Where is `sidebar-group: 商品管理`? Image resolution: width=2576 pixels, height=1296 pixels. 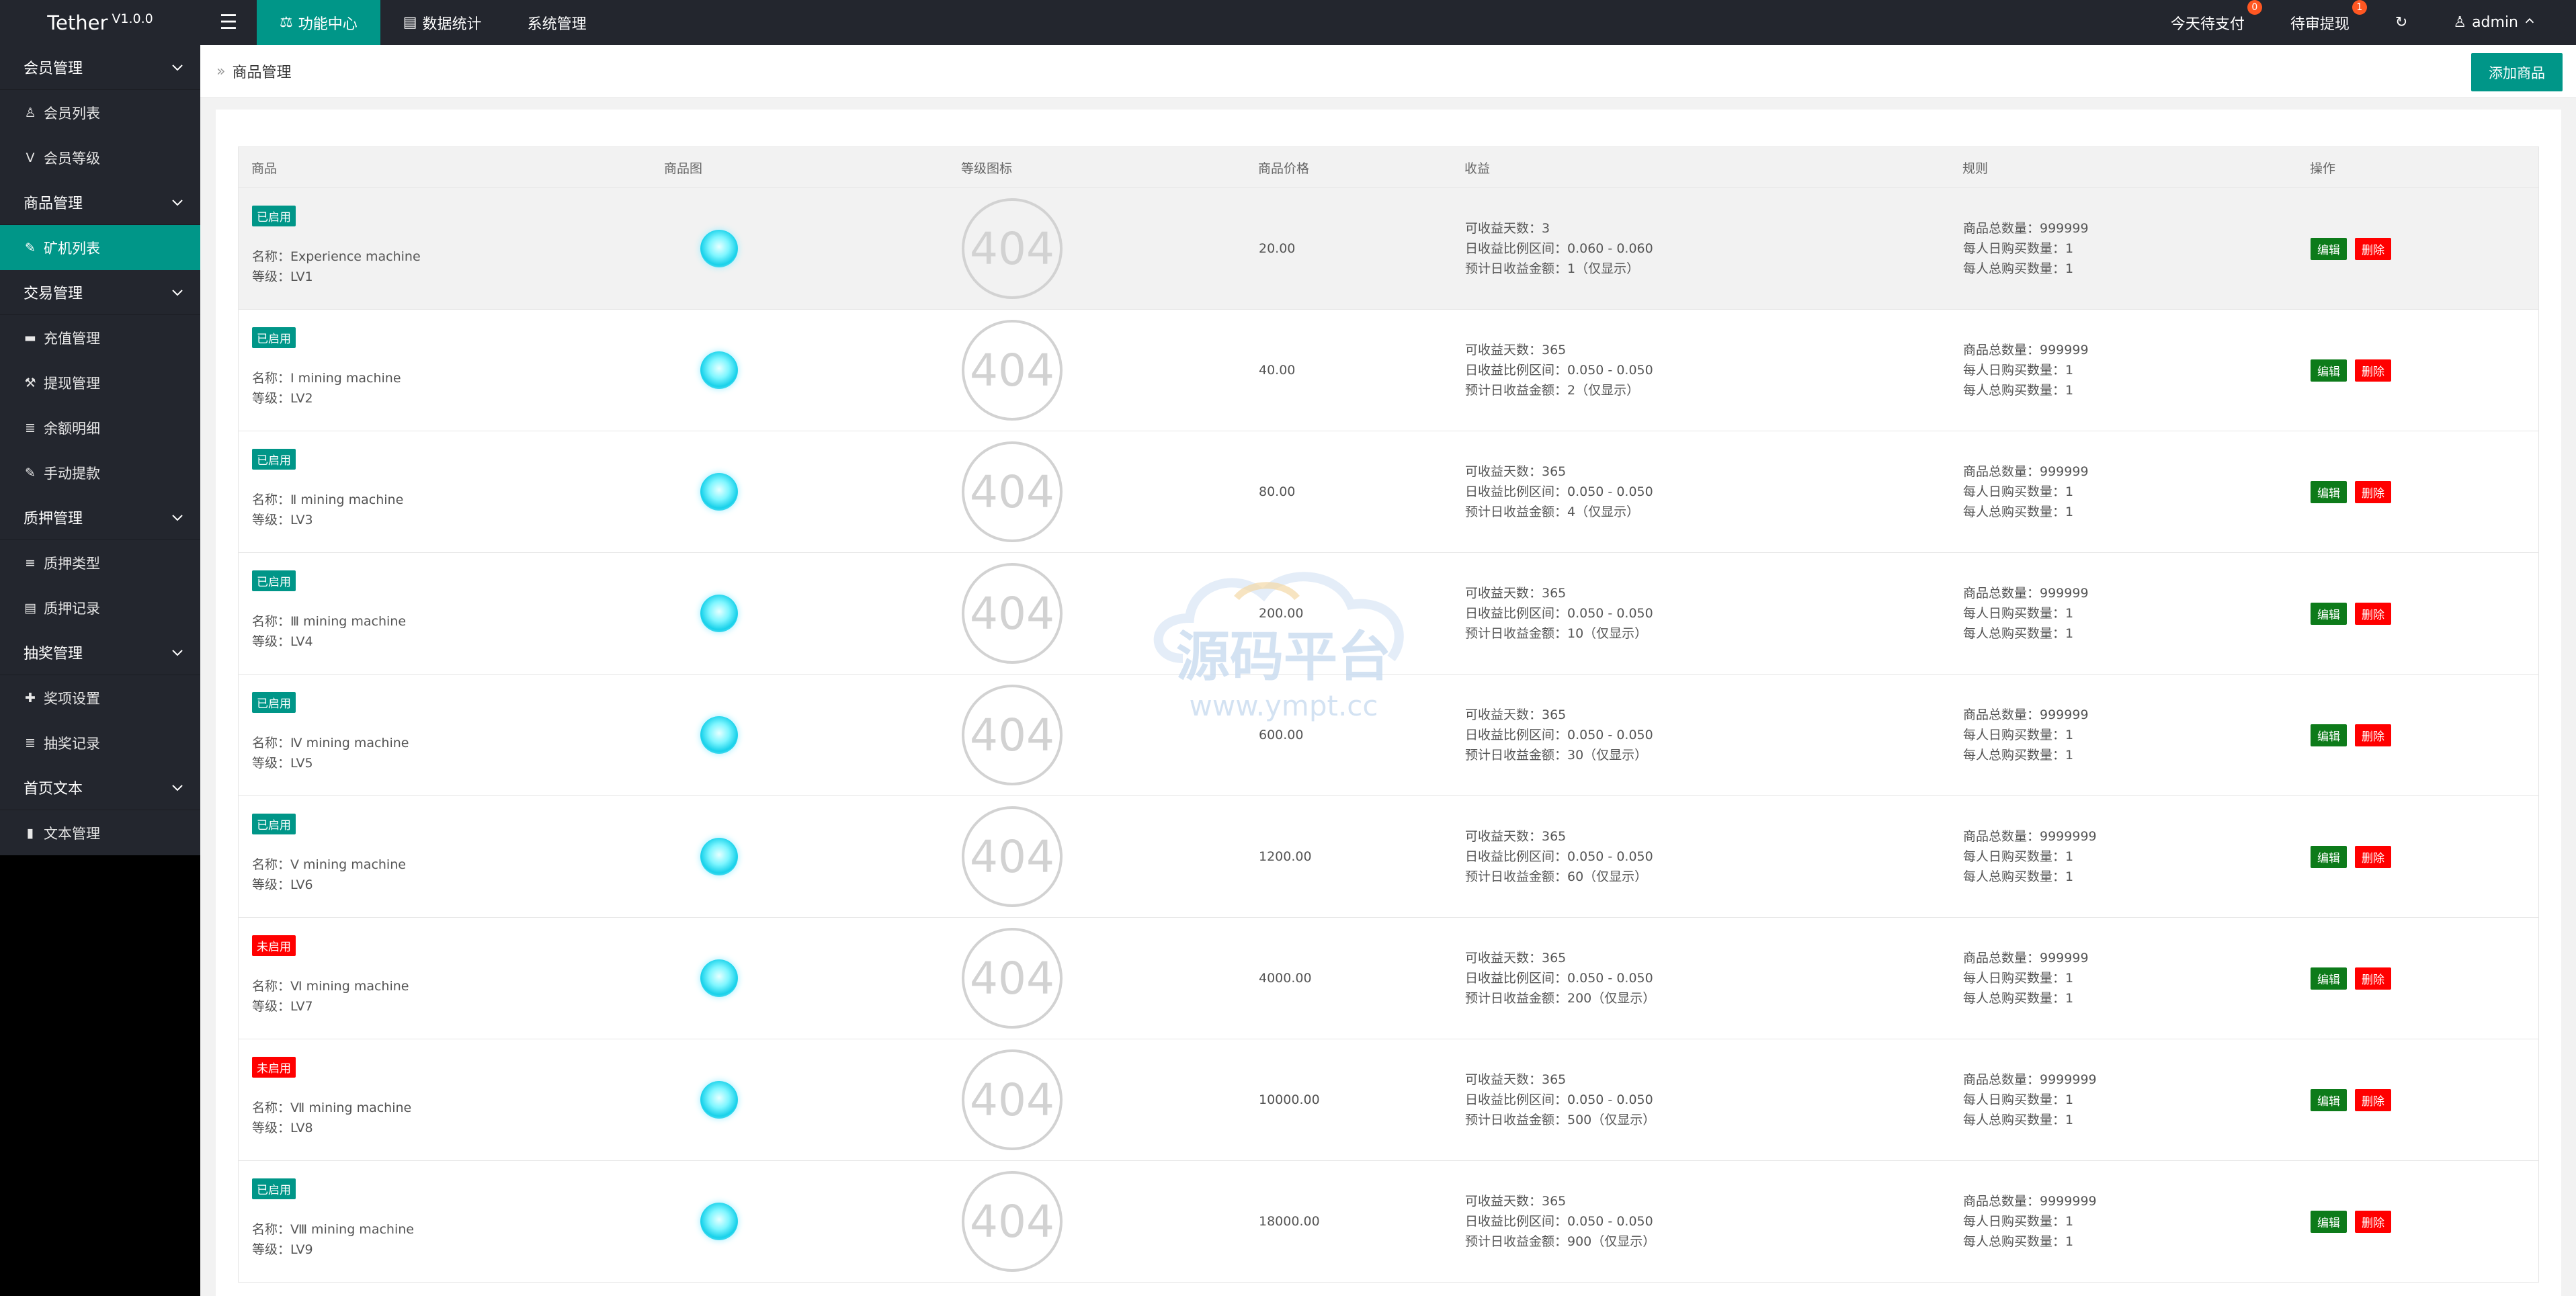 sidebar-group: 商品管理 is located at coordinates (100, 202).